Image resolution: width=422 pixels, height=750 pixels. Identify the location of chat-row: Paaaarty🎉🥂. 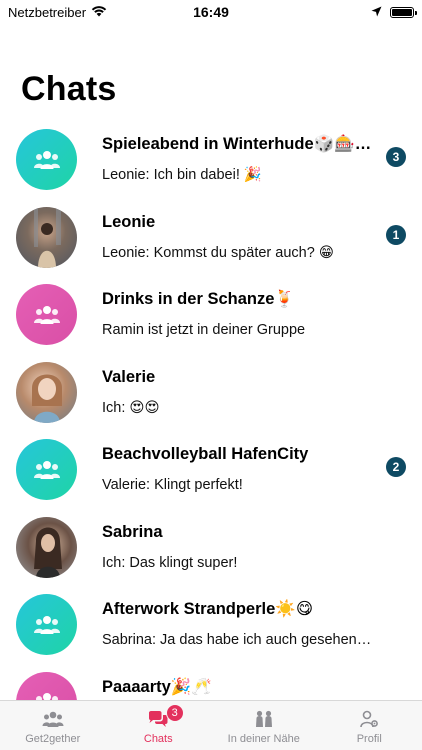
(211, 684).